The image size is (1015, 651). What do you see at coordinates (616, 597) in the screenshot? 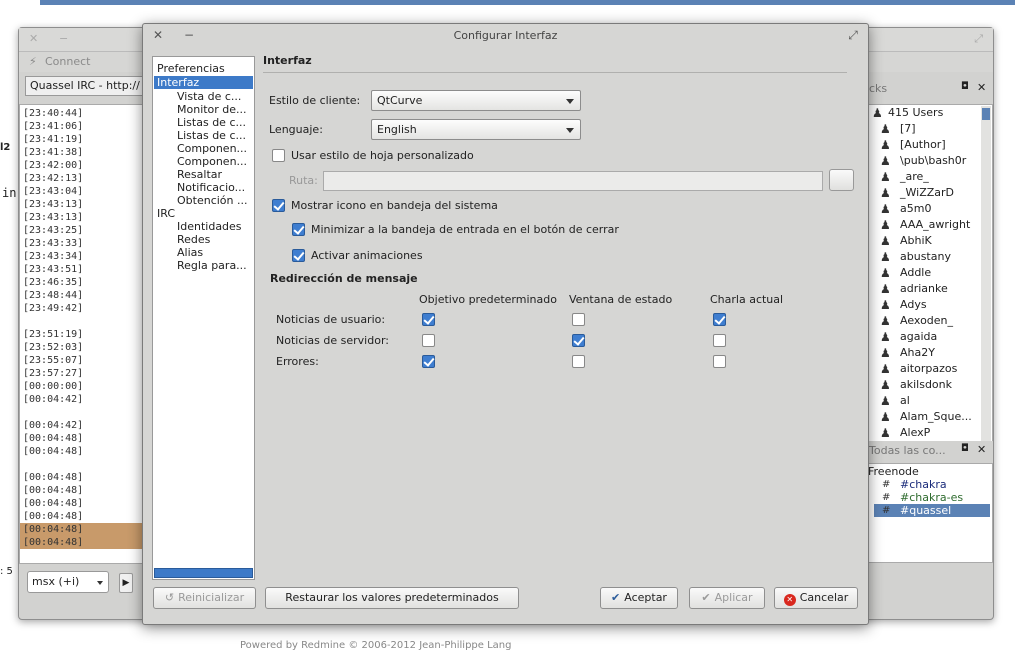
I see `check-icon: ✔` at bounding box center [616, 597].